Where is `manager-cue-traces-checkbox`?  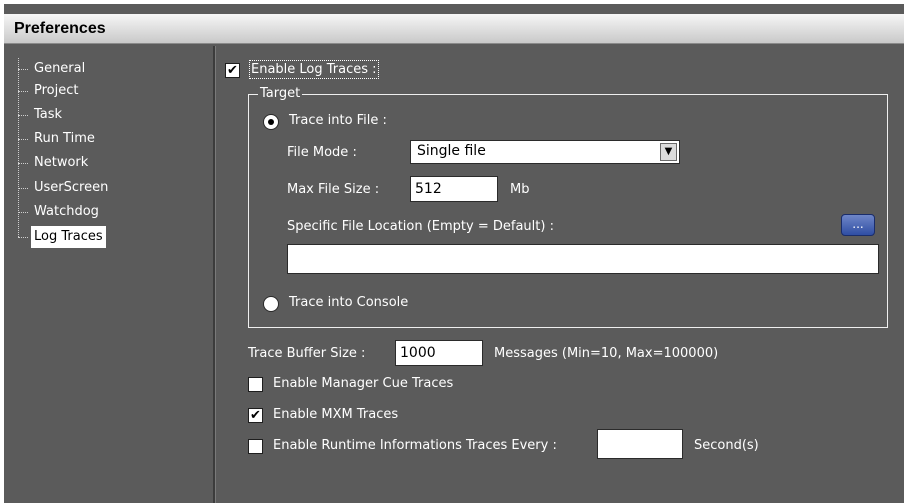
manager-cue-traces-checkbox is located at coordinates (255, 384).